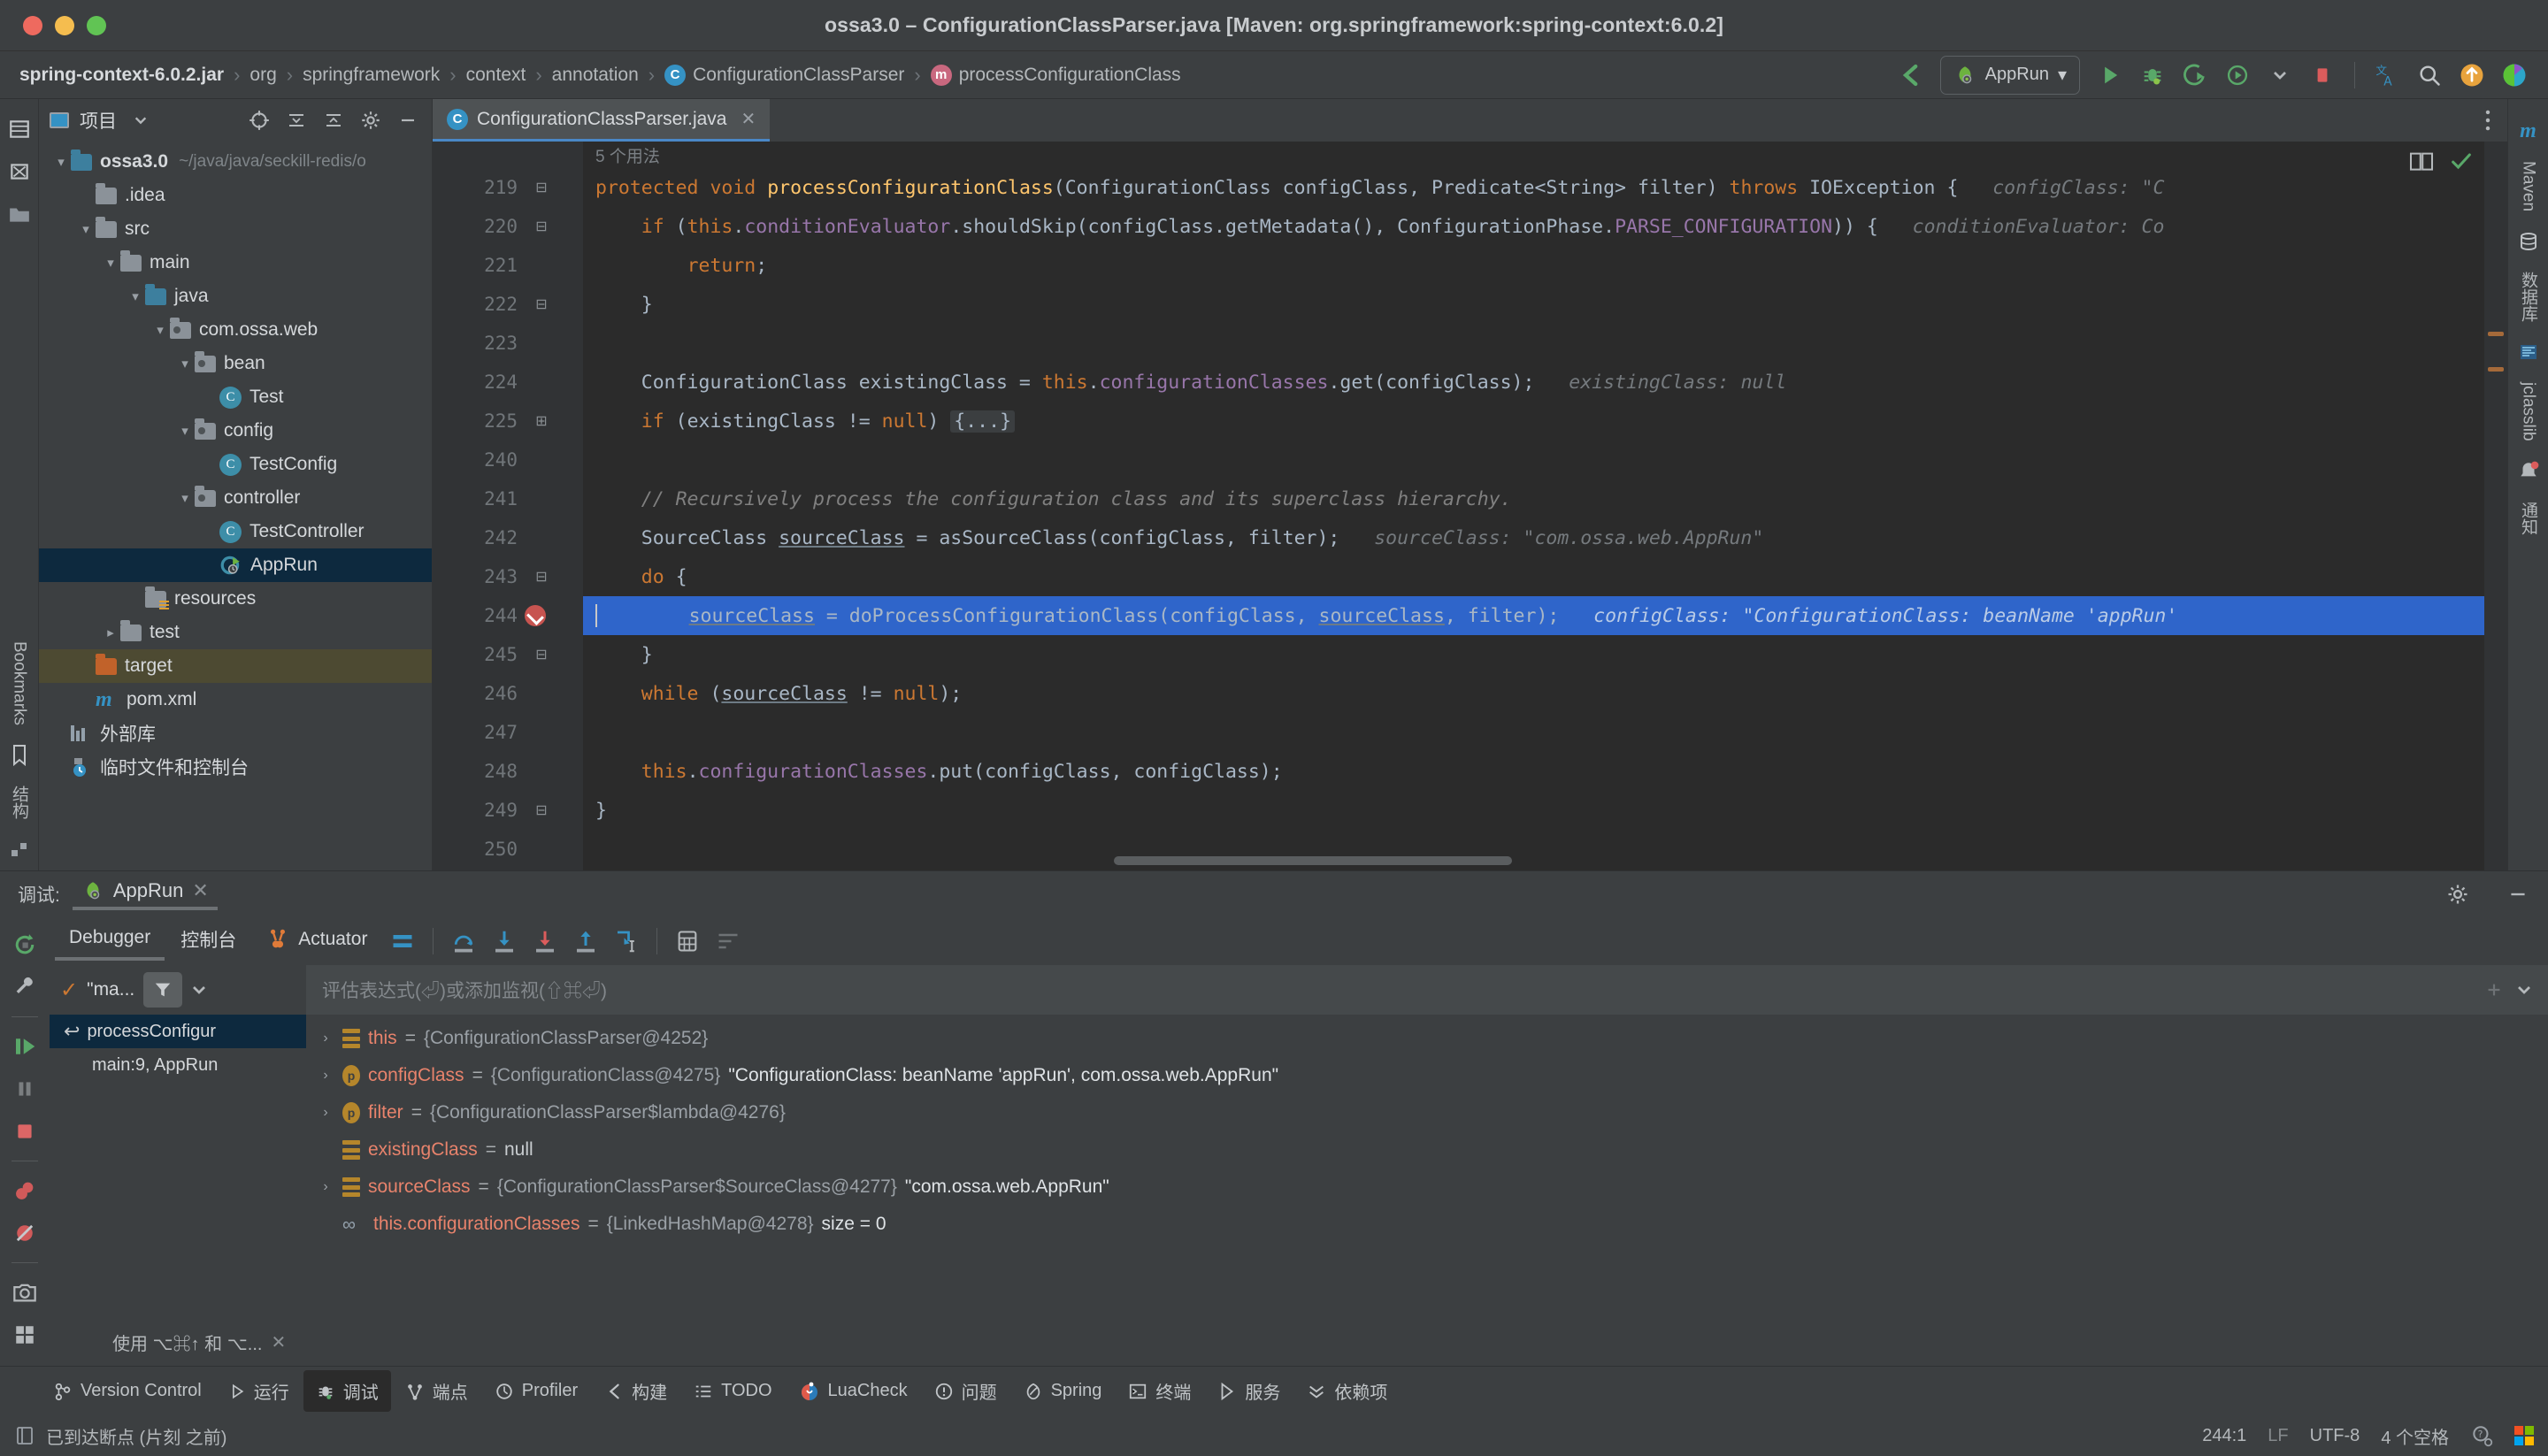 Image resolution: width=2548 pixels, height=1456 pixels. Describe the element at coordinates (1533, 576) in the screenshot. I see `code-line-243: do {` at that location.